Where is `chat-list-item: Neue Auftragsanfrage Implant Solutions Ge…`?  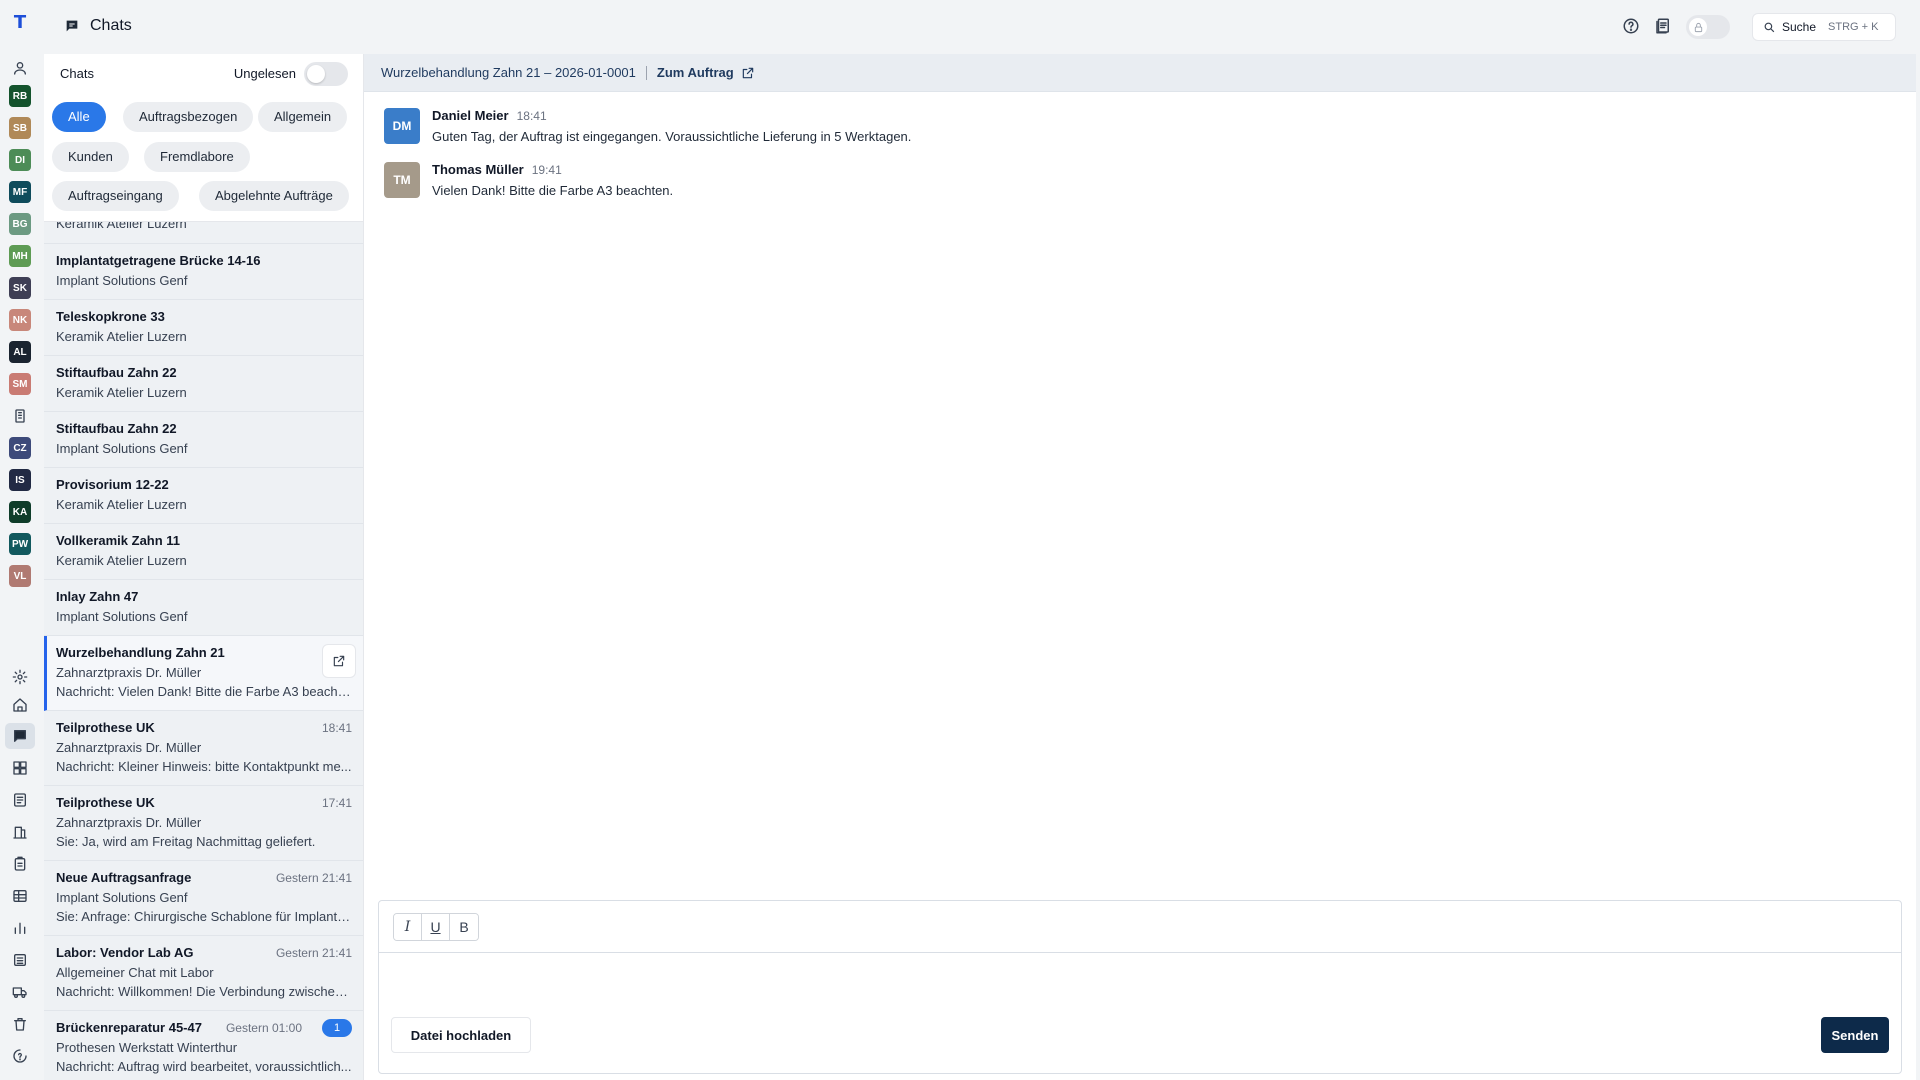 chat-list-item: Neue Auftragsanfrage Implant Solutions Ge… is located at coordinates (203, 898).